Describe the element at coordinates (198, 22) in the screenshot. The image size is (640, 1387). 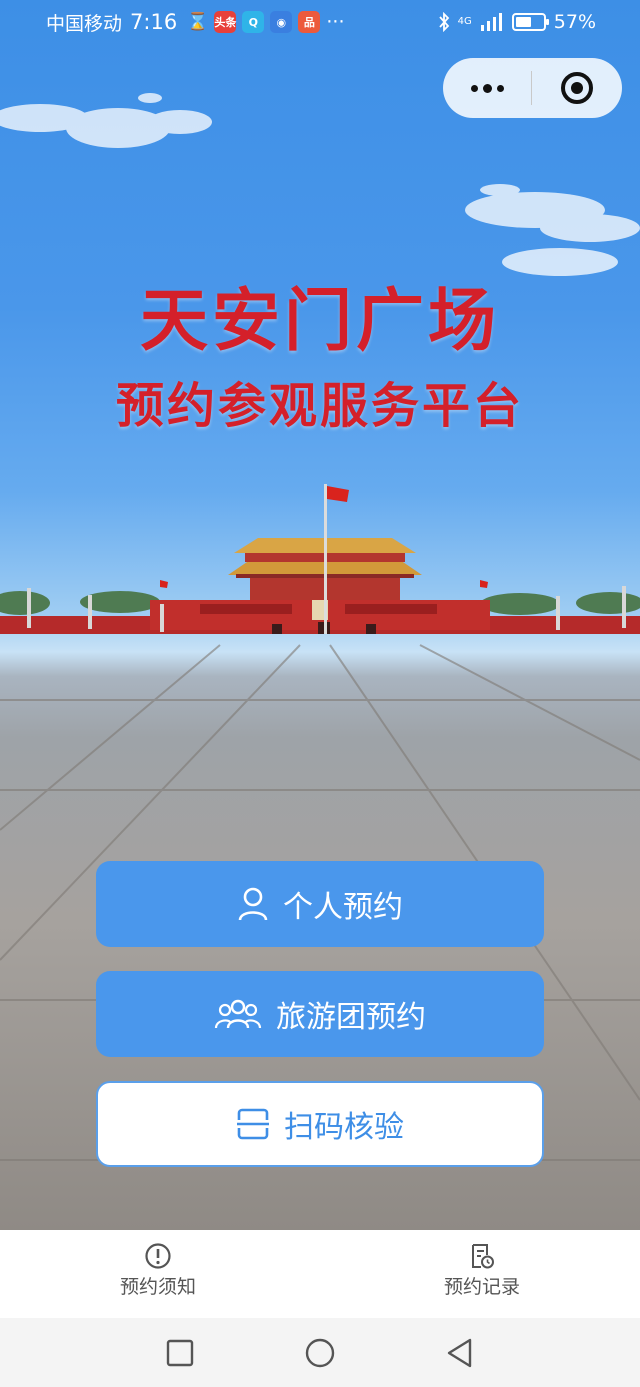
I see `hourglass-icon: ⌛` at that location.